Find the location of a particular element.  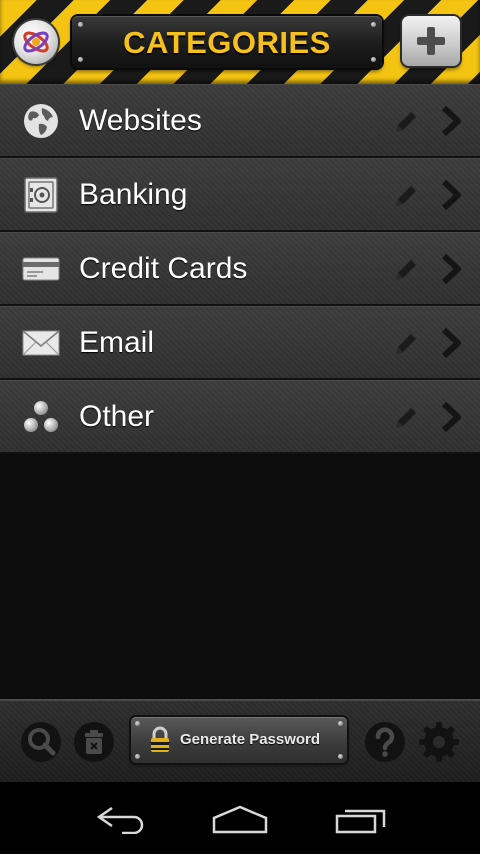

search-icon is located at coordinates (41, 742).